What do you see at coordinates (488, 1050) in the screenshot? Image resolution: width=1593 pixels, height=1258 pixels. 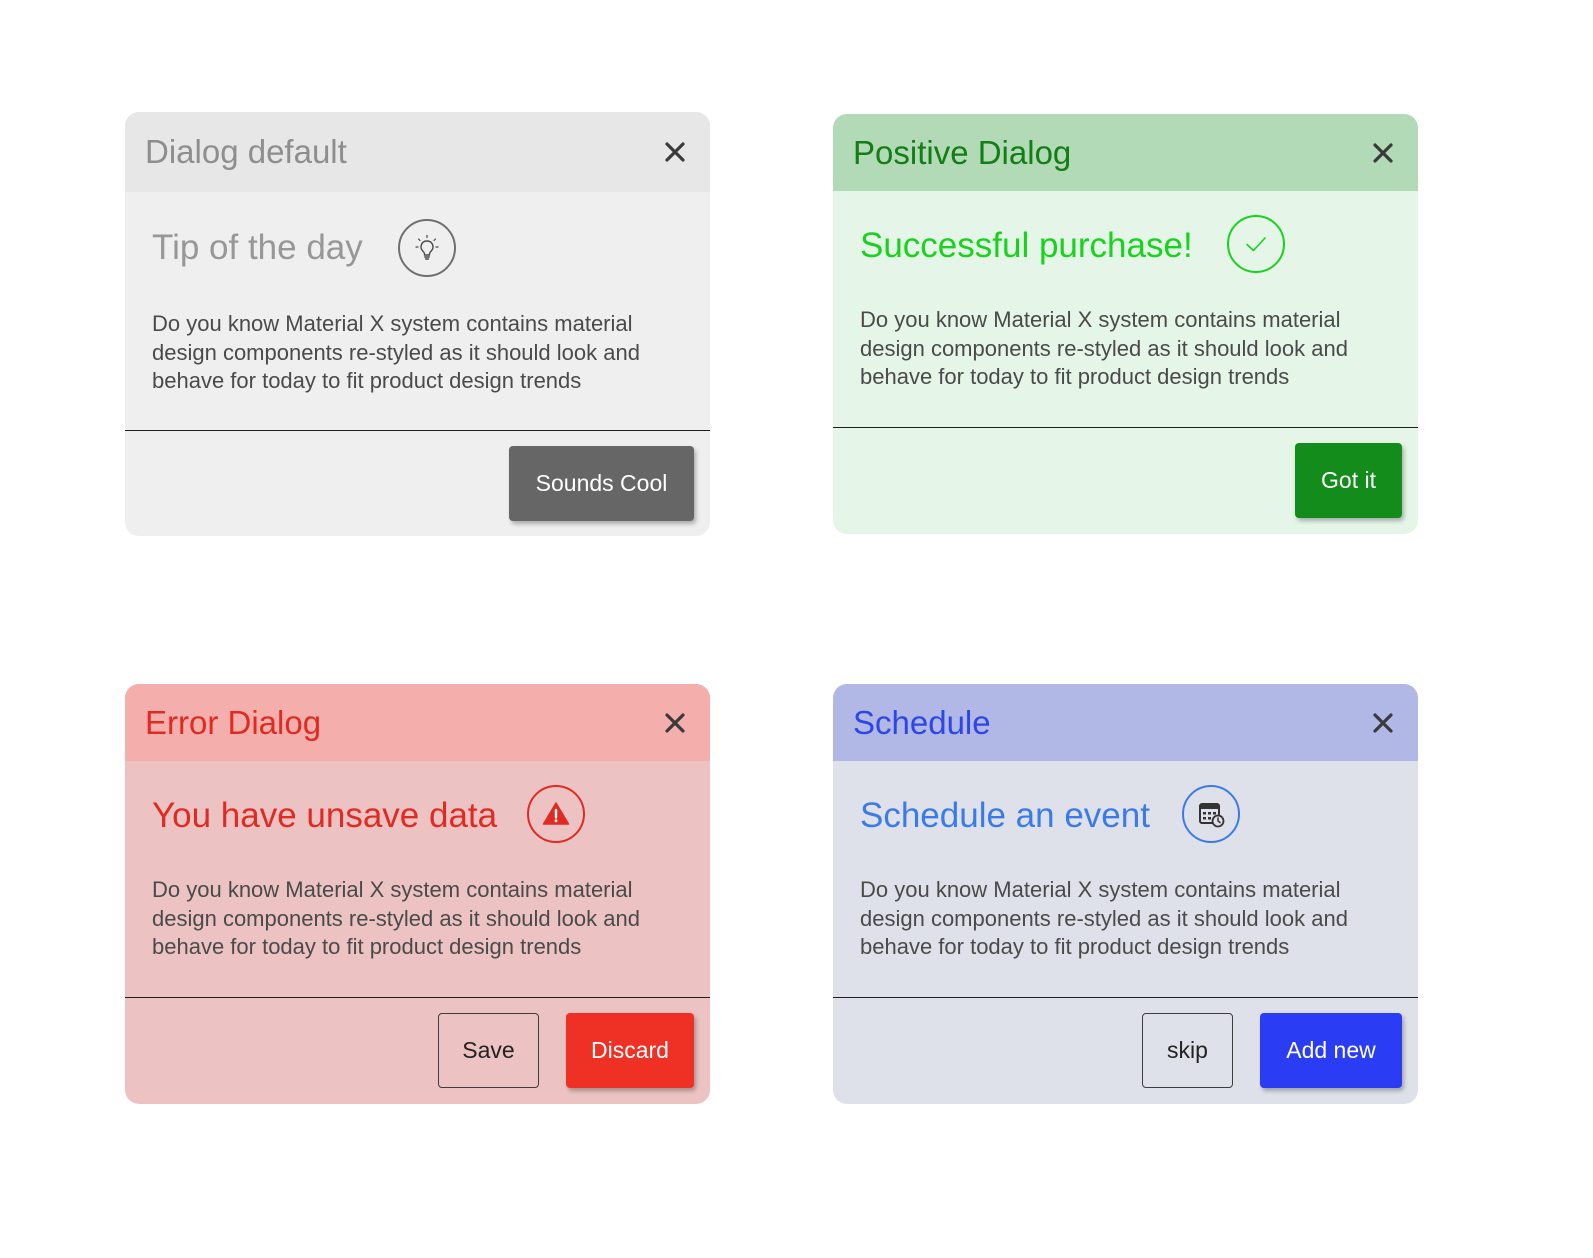 I see `save-button: Save` at bounding box center [488, 1050].